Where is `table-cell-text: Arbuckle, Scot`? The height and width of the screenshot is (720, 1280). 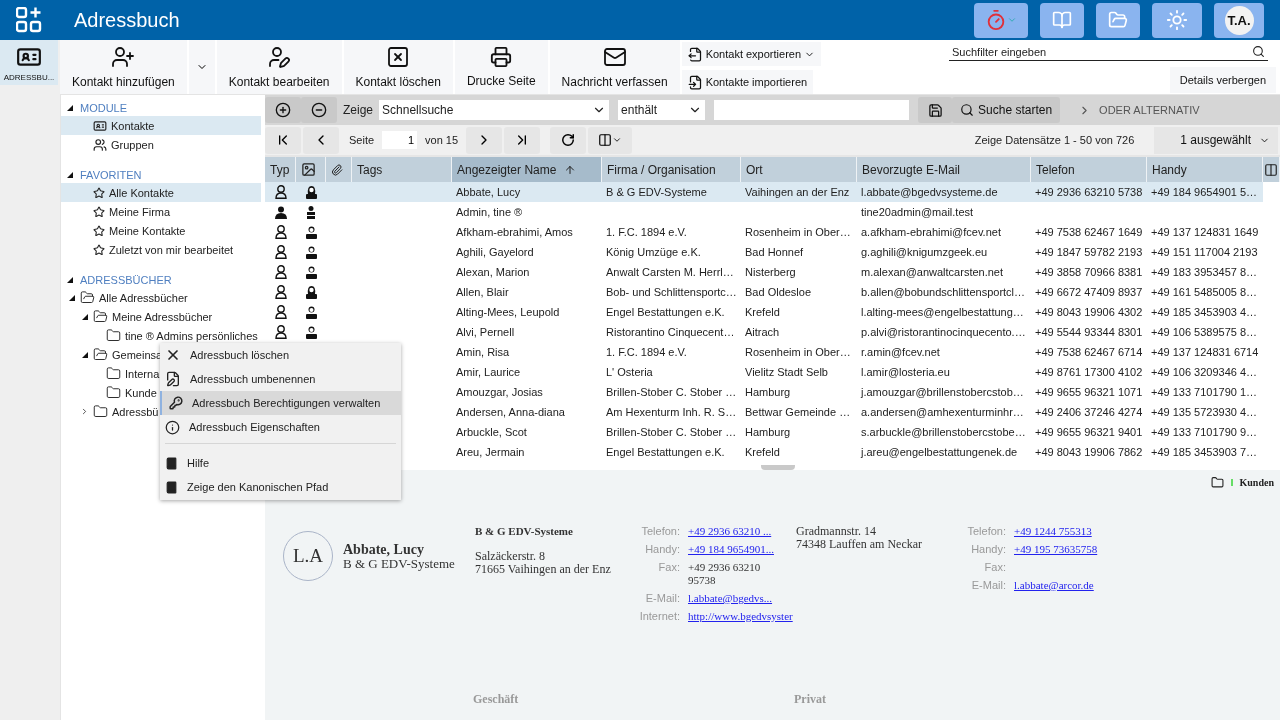
table-cell-text: Arbuckle, Scot is located at coordinates (491, 432).